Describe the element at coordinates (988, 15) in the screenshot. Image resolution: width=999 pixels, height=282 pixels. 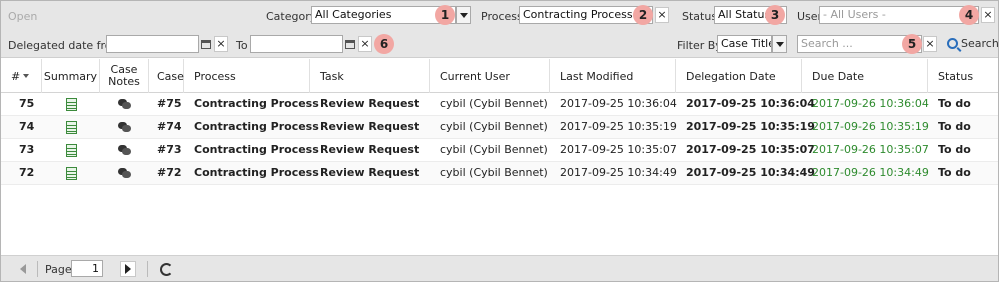
I see `clear-user-icon: ×` at that location.